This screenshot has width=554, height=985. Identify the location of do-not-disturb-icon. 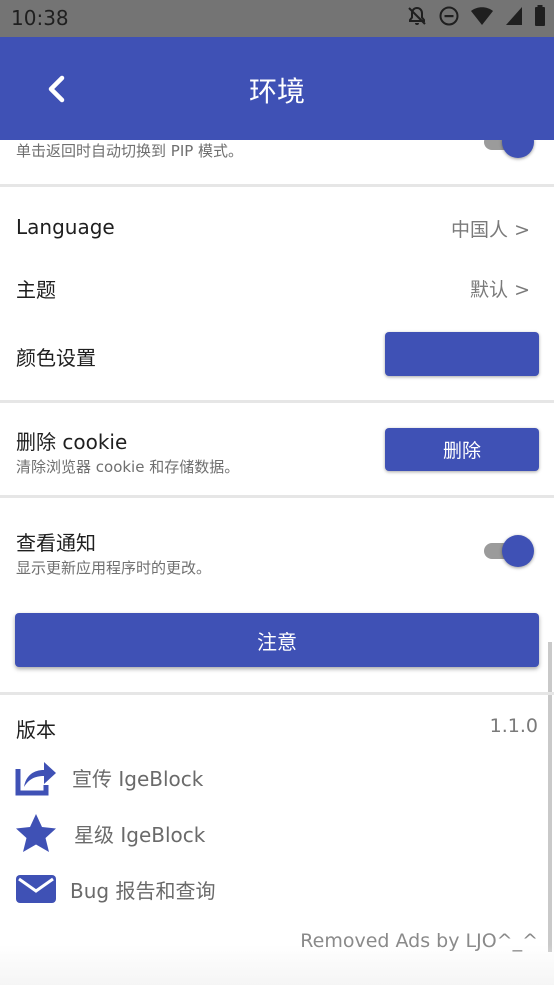
(449, 18).